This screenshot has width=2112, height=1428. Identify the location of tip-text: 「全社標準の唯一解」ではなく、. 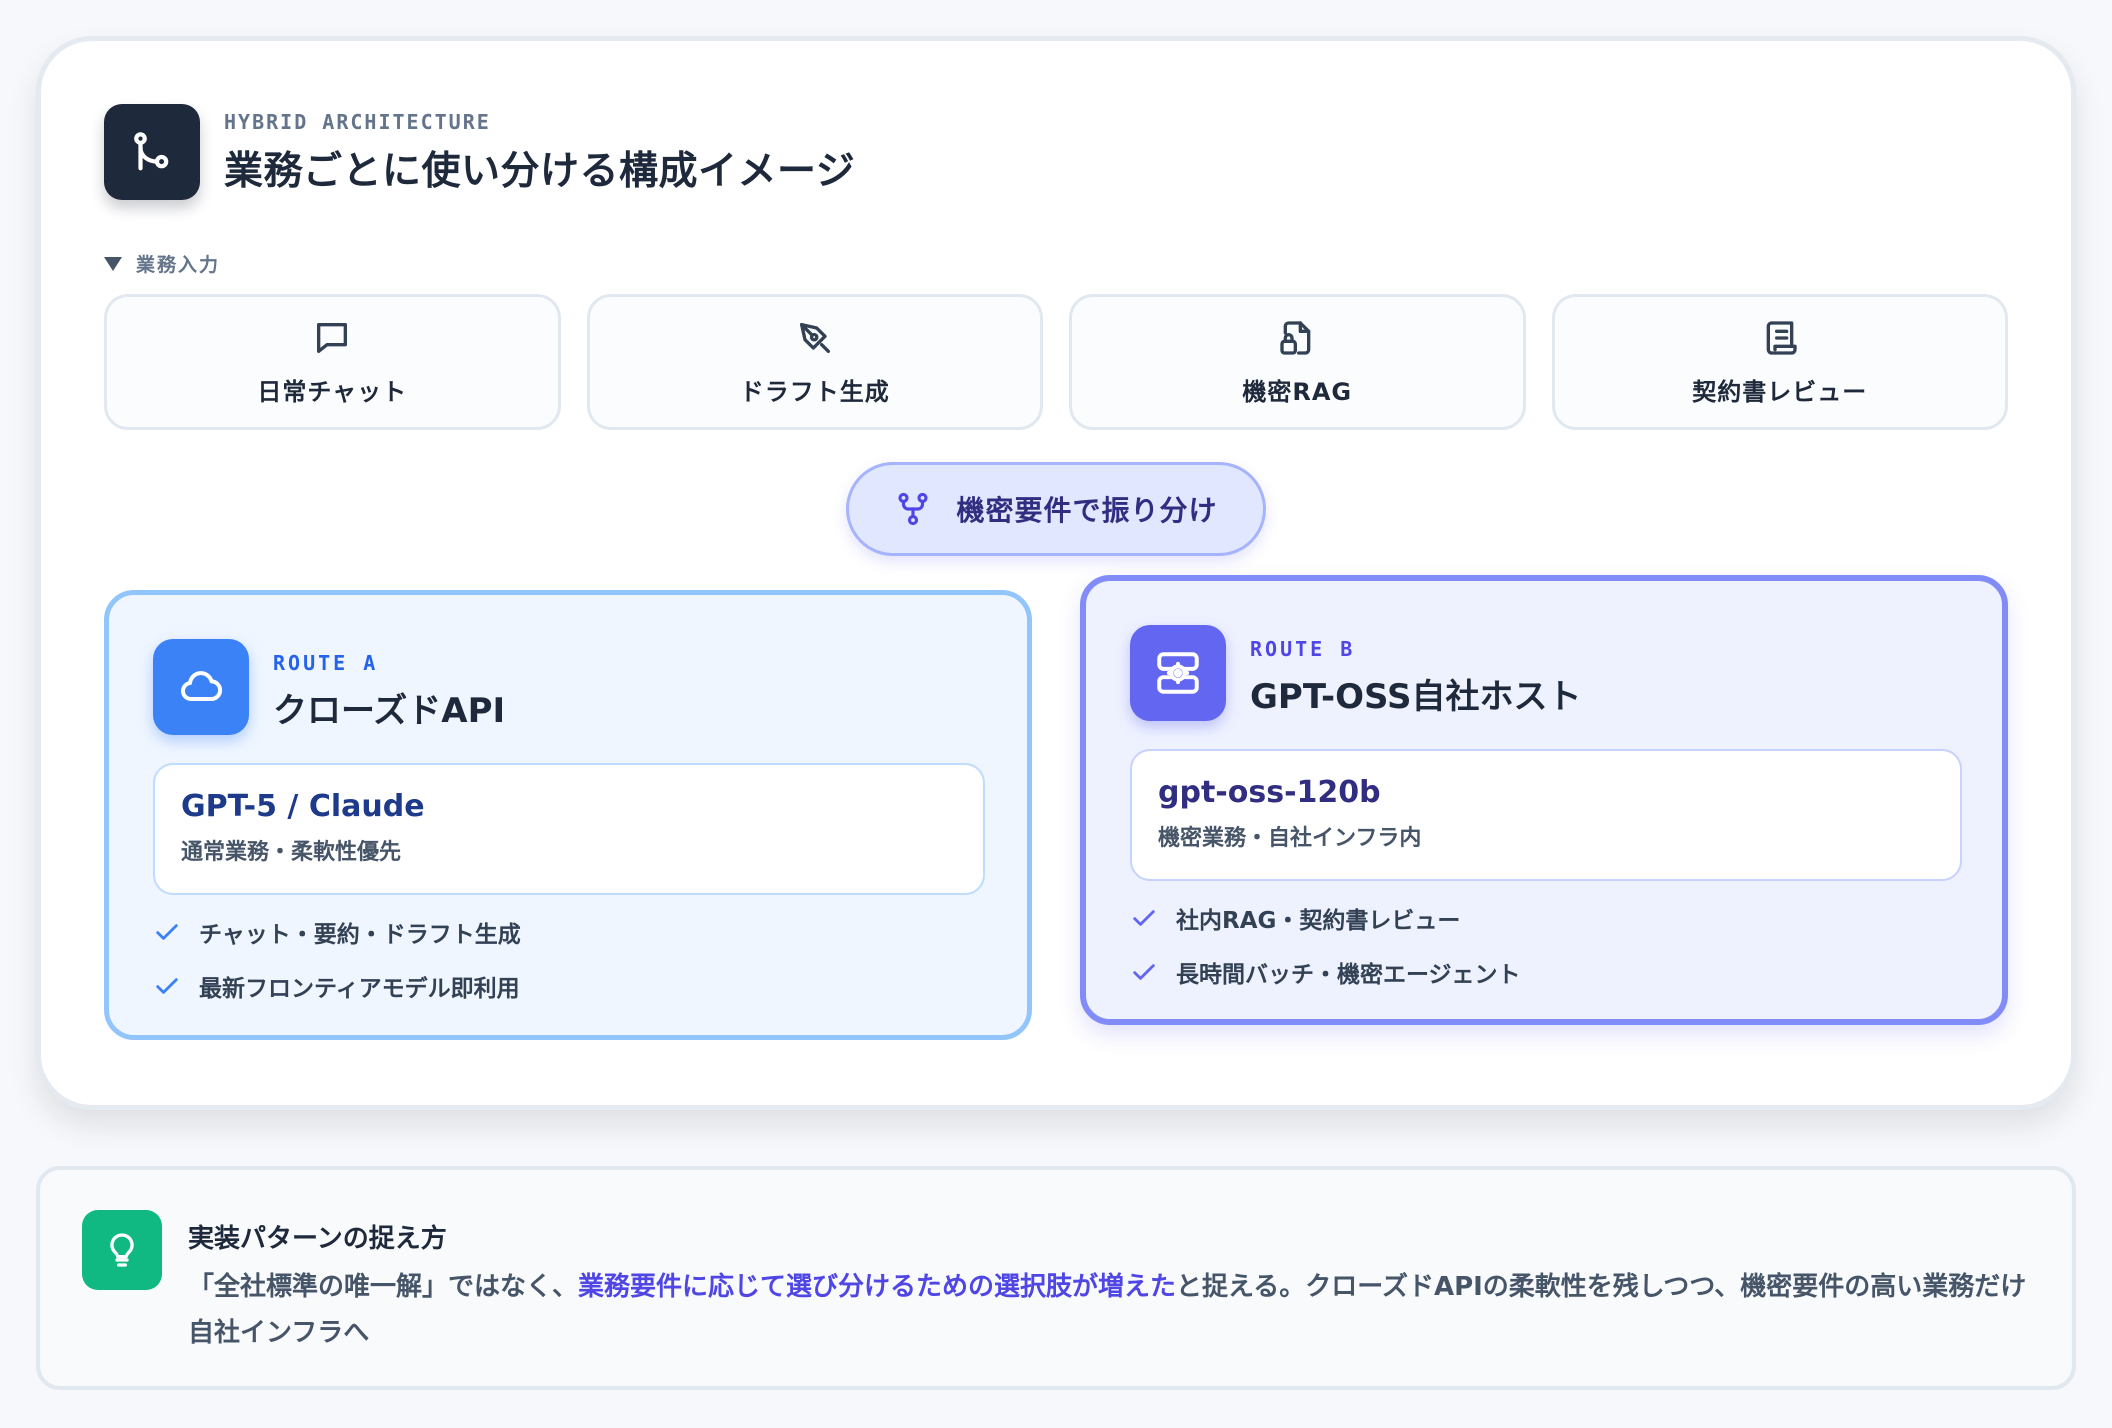
(383, 1287).